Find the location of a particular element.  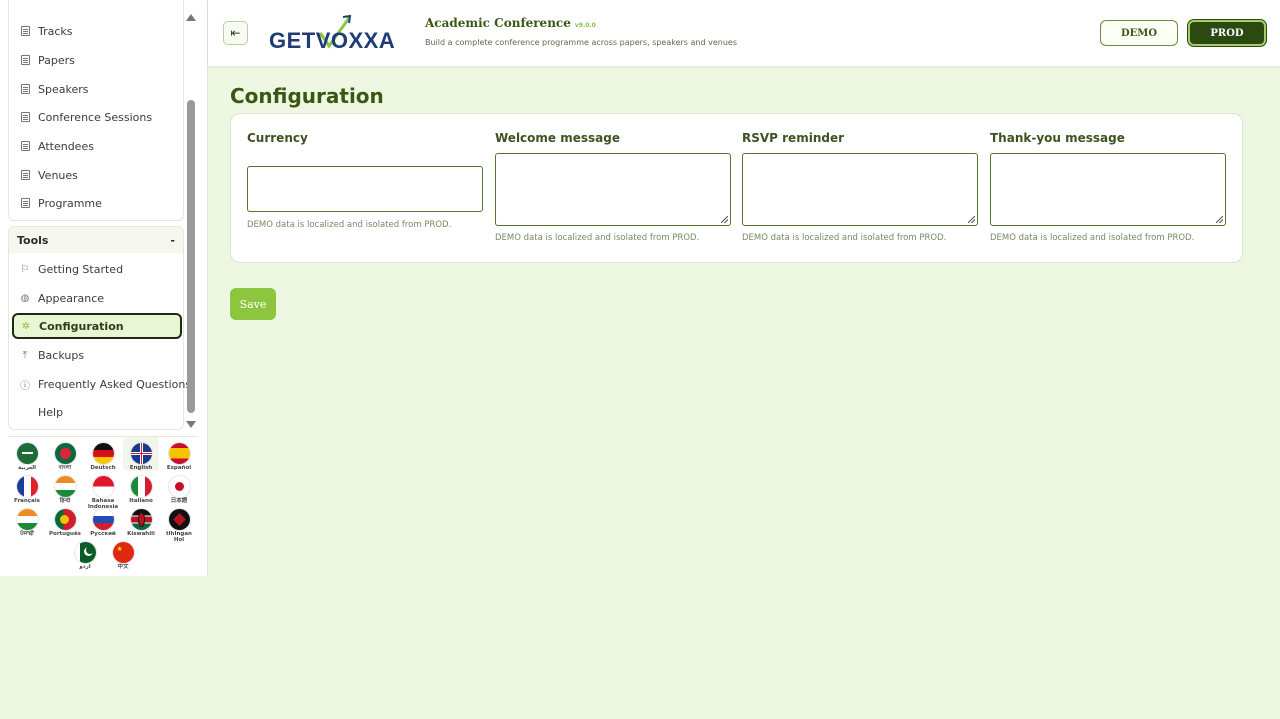

sidebar-item-label: Configuration is located at coordinates (81, 326).